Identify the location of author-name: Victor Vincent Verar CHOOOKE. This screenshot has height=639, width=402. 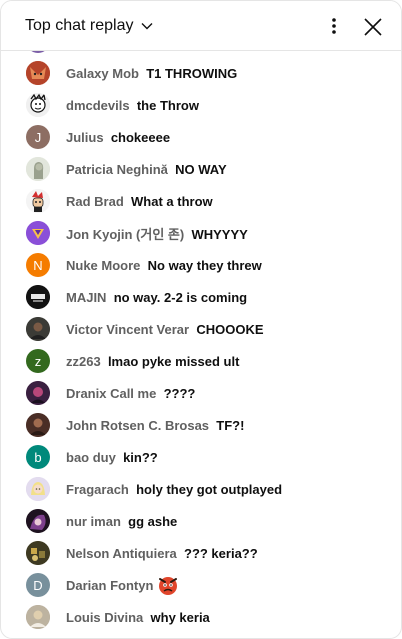
(165, 329).